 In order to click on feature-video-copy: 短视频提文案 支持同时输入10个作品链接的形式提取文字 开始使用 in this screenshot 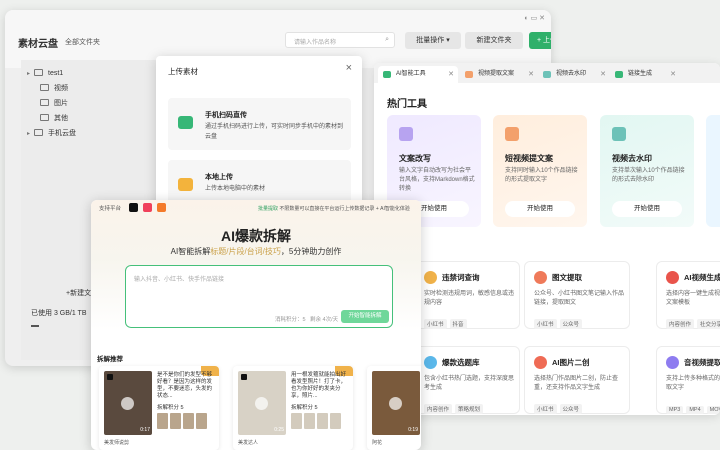, I will do `click(540, 171)`.